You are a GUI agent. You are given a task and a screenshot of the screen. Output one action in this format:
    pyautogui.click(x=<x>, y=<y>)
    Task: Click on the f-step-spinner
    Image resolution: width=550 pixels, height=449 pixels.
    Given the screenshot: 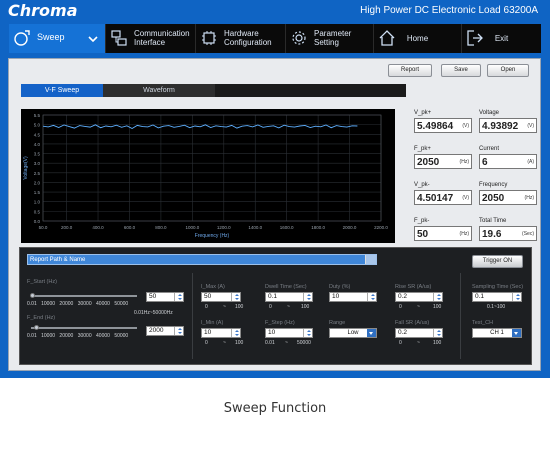 What is the action you would take?
    pyautogui.click(x=307, y=333)
    